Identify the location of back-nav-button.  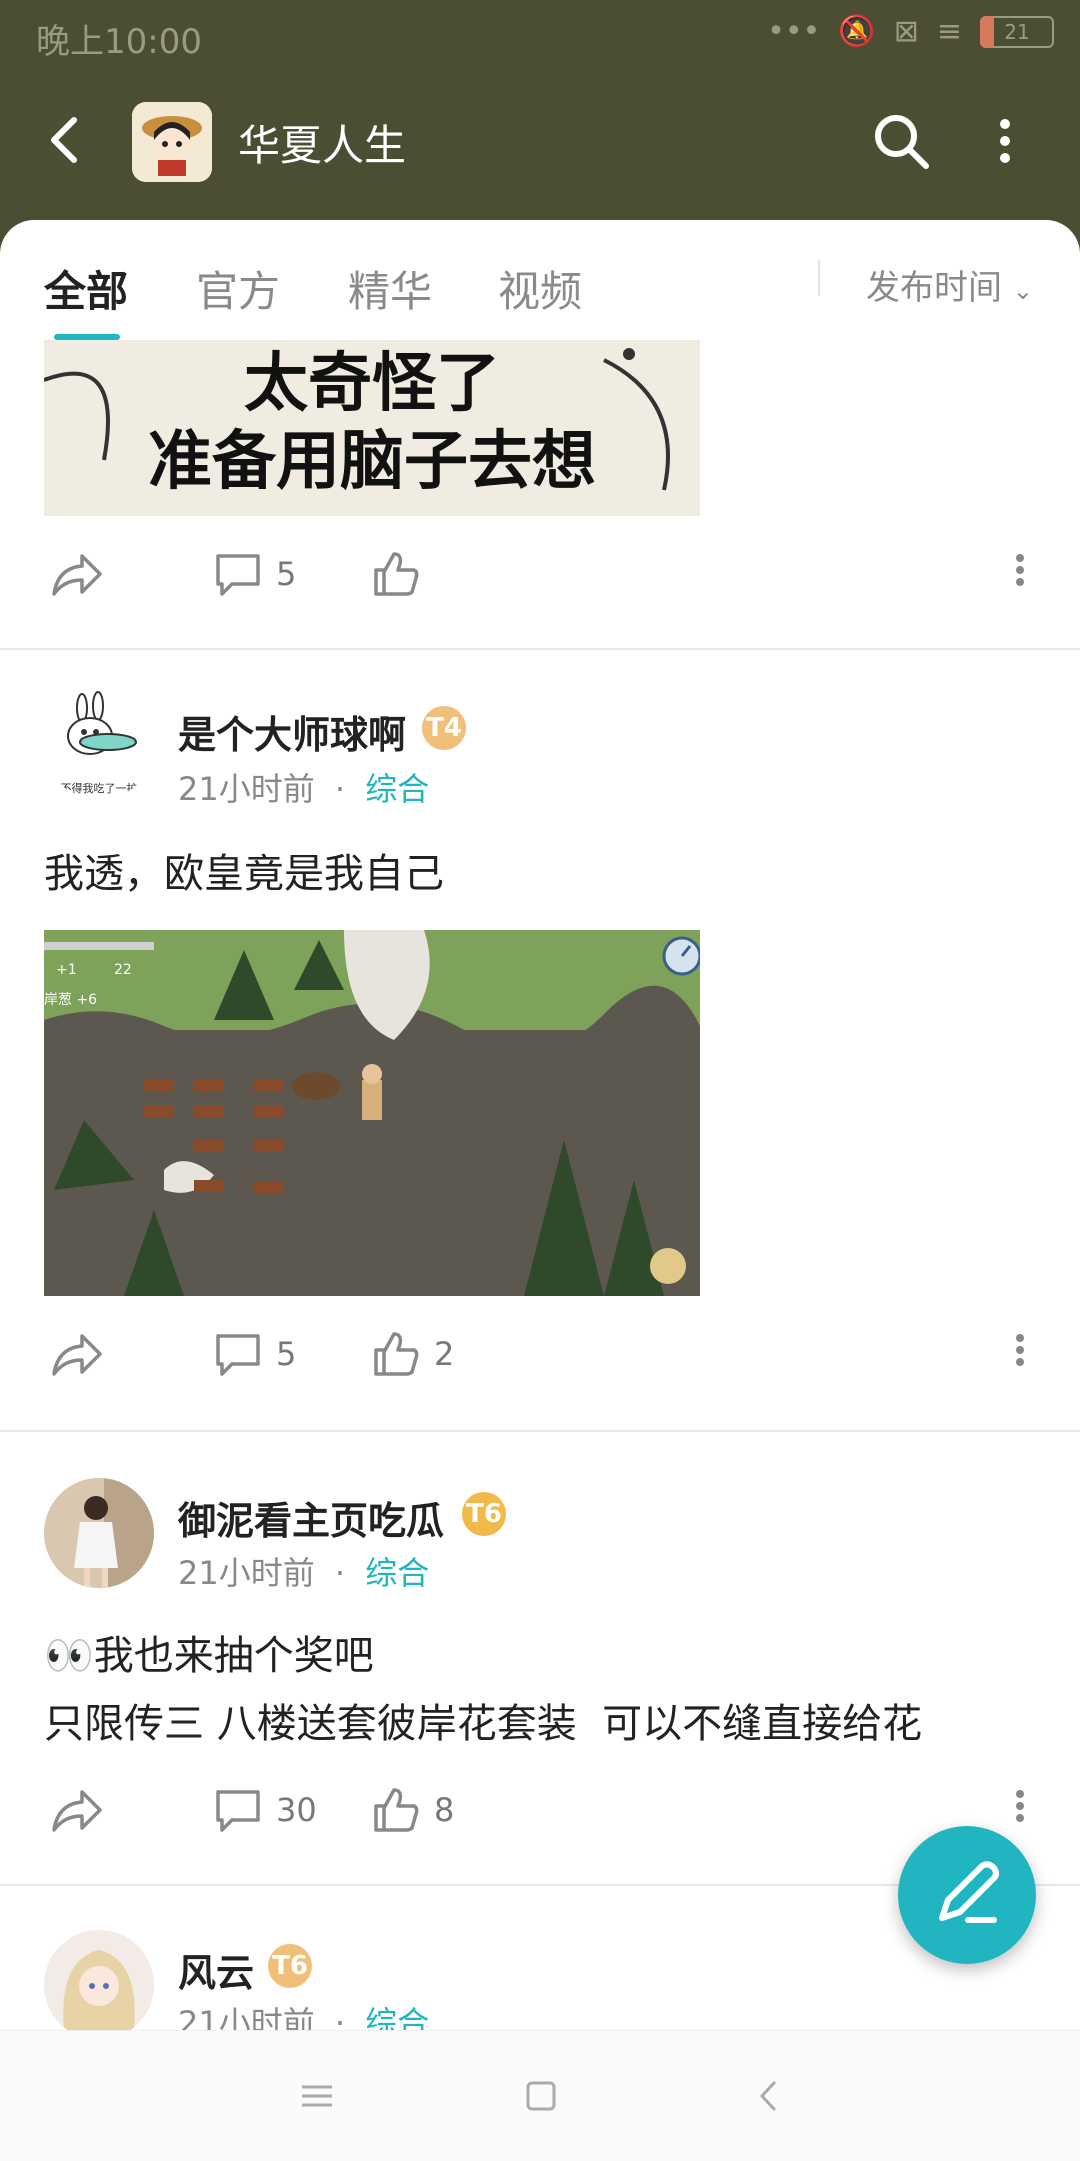
(769, 2096).